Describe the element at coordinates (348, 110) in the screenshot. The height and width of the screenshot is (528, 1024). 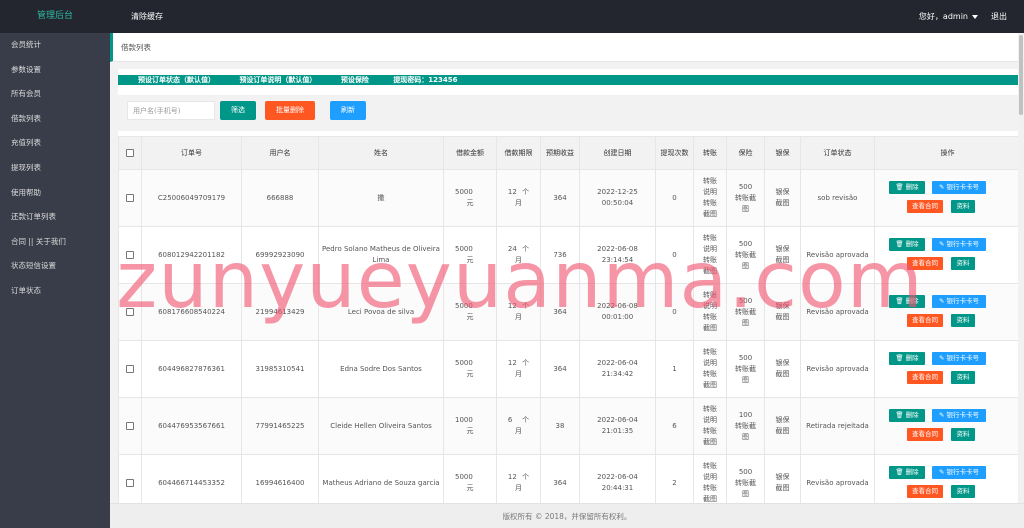
I see `refresh-button: 刷新` at that location.